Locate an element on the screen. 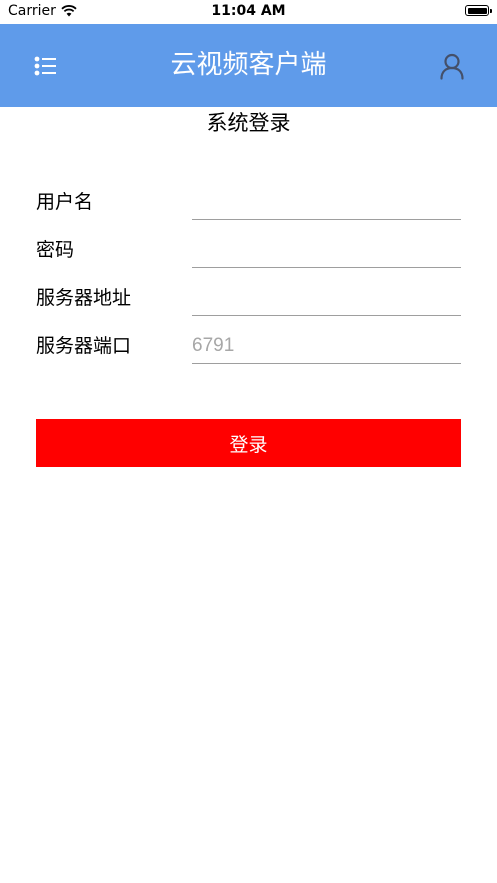 This screenshot has height=883, width=497. password-row: 密码 is located at coordinates (248, 251).